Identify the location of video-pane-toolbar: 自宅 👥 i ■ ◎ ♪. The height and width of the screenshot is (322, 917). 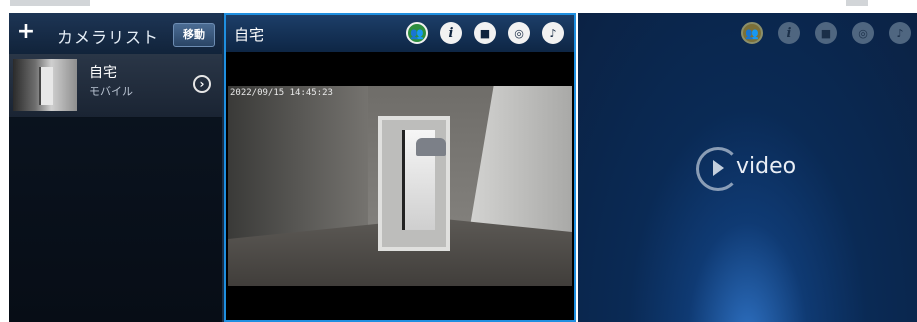
(400, 33).